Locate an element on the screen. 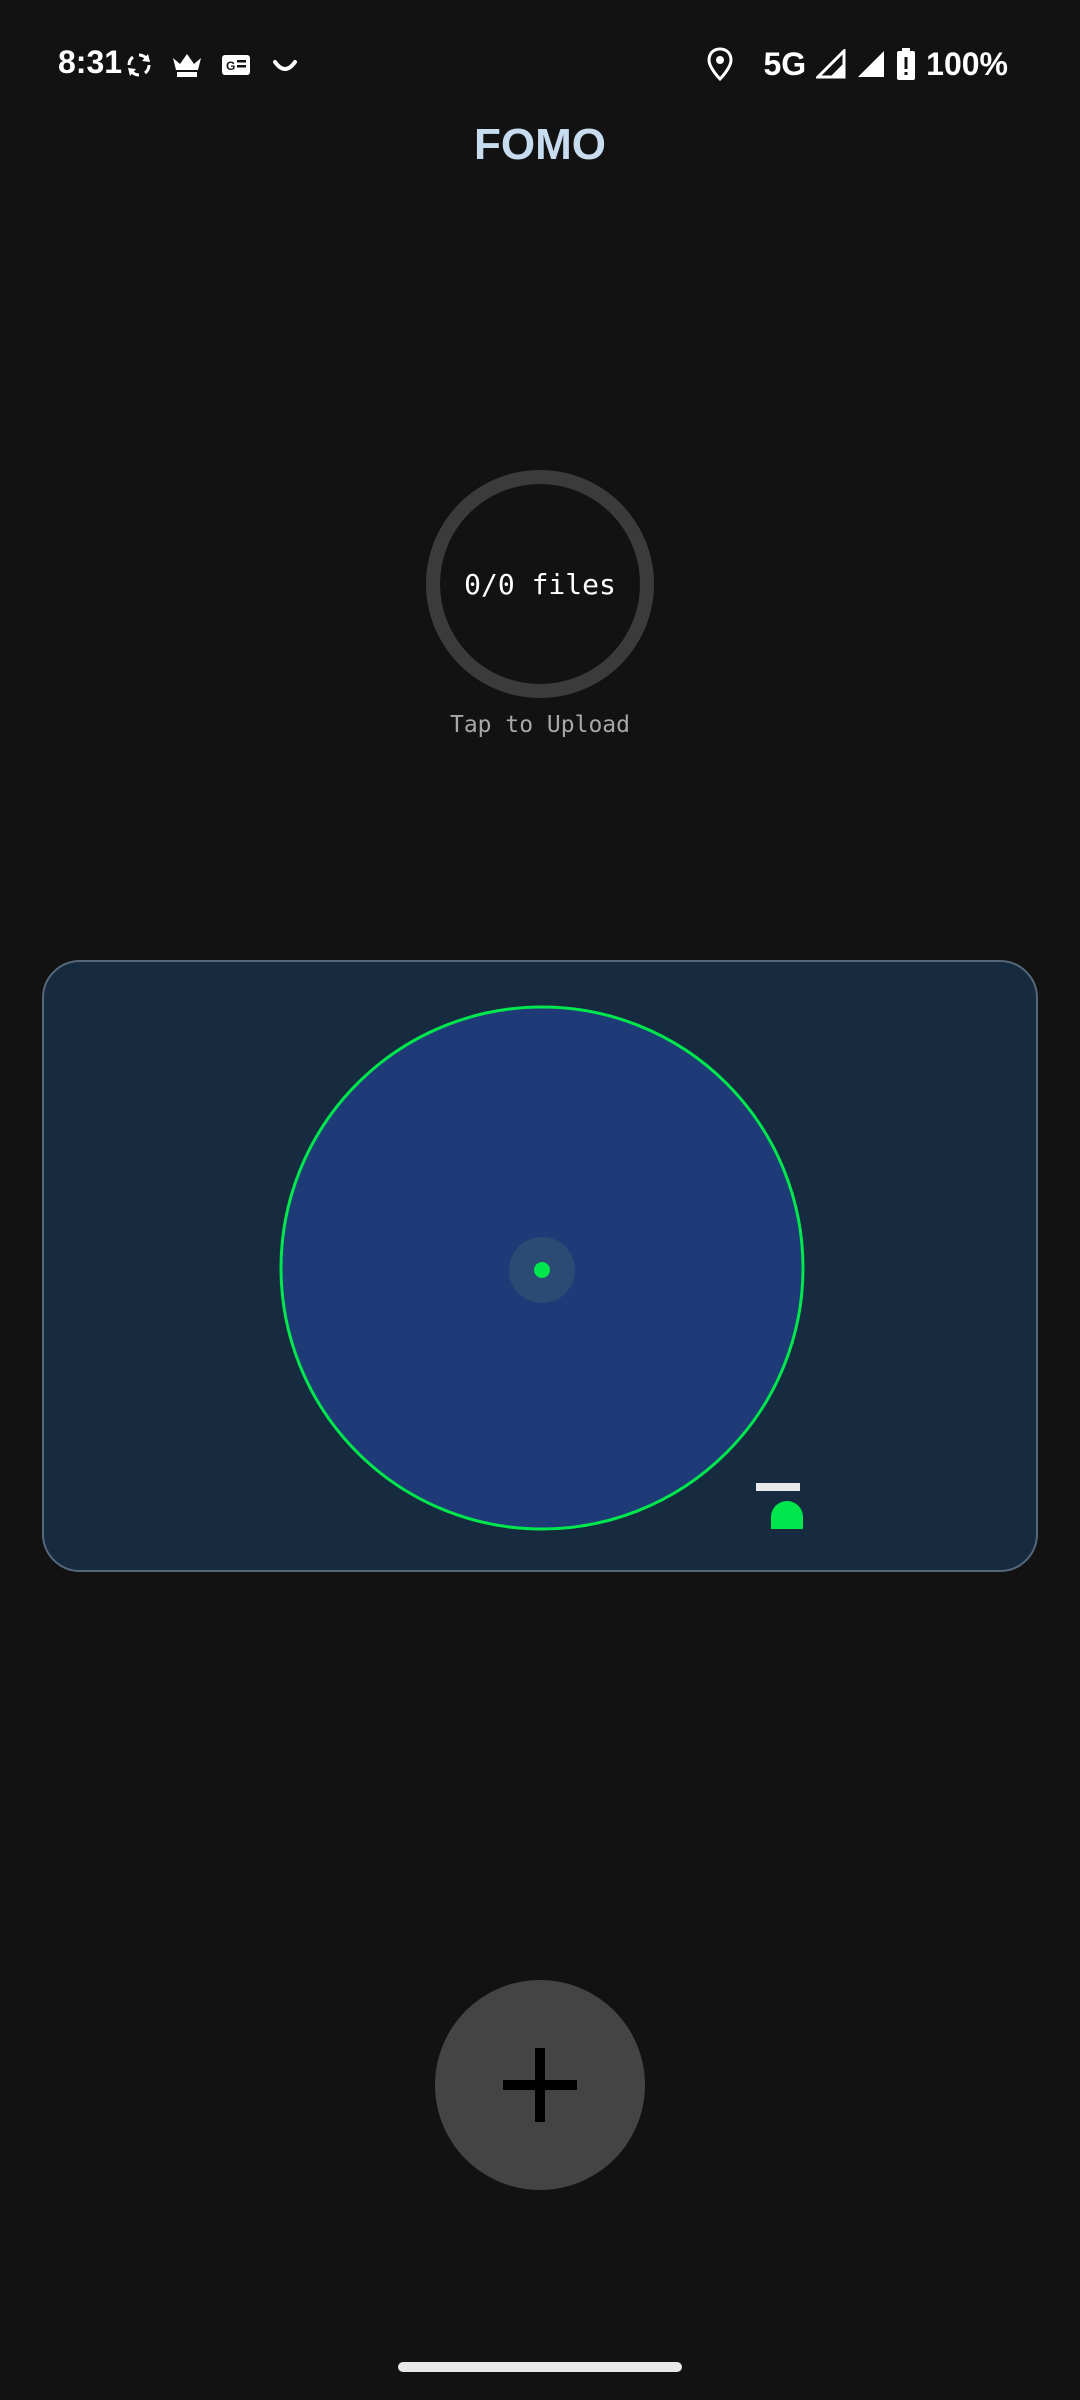 This screenshot has width=1080, height=2400. add-button is located at coordinates (540, 2085).